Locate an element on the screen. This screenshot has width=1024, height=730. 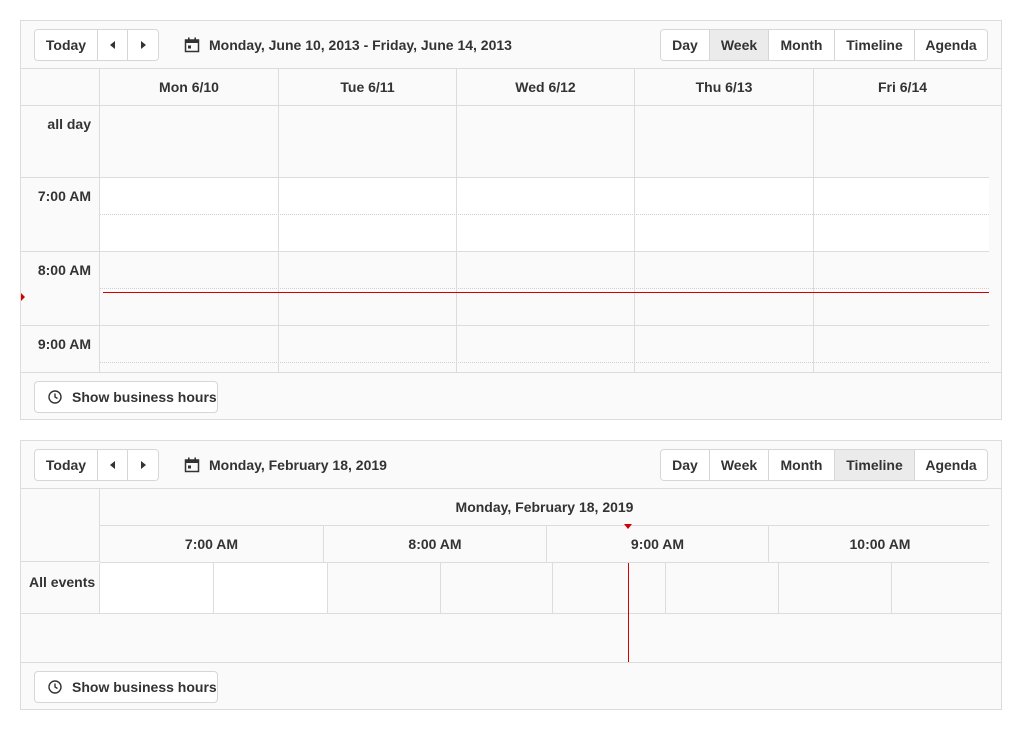
timeline-hour-header: 7:00 AM 8:00 AM 9:00 AM 10:00 AM is located at coordinates (544, 544).